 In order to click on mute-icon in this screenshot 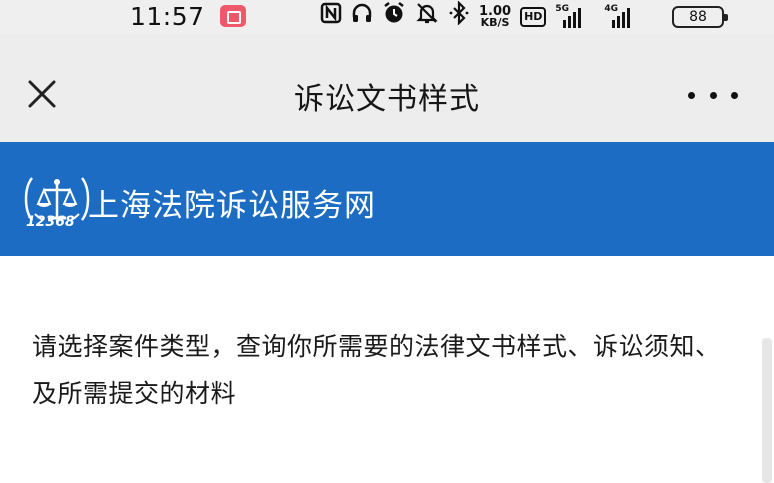, I will do `click(427, 17)`.